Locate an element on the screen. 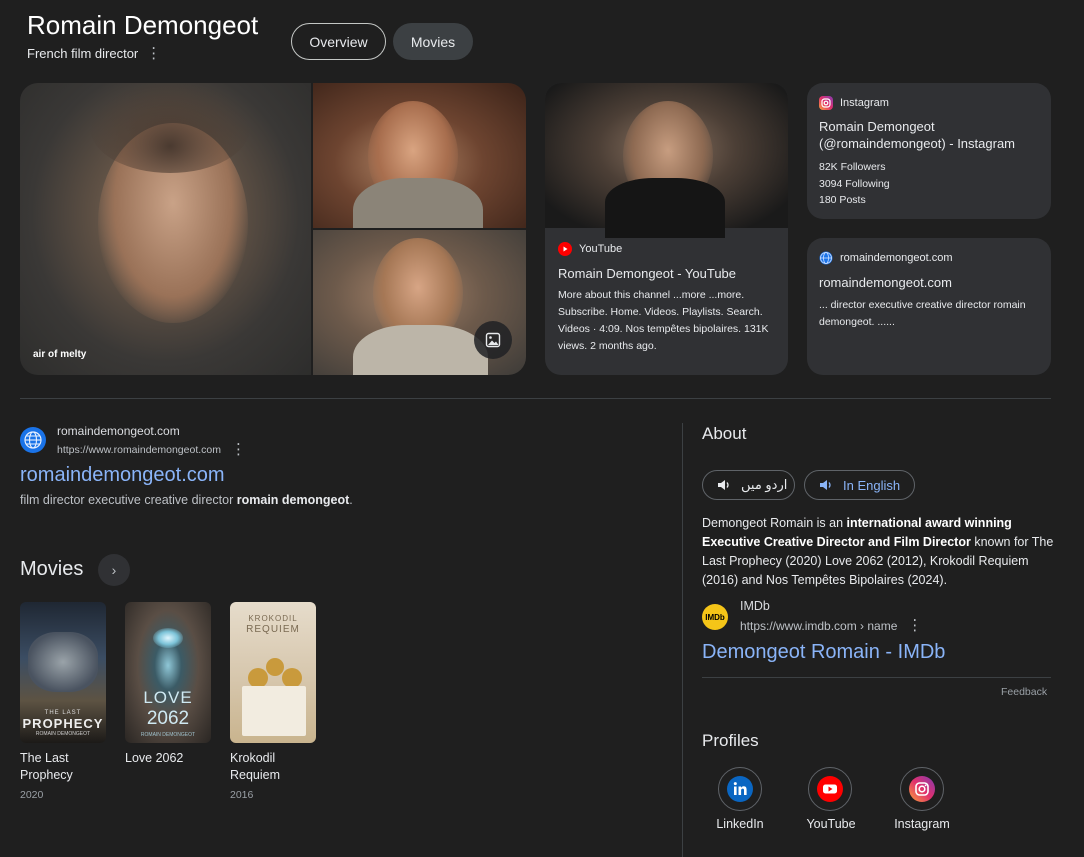 The height and width of the screenshot is (857, 1084). website-favicon is located at coordinates (33, 440).